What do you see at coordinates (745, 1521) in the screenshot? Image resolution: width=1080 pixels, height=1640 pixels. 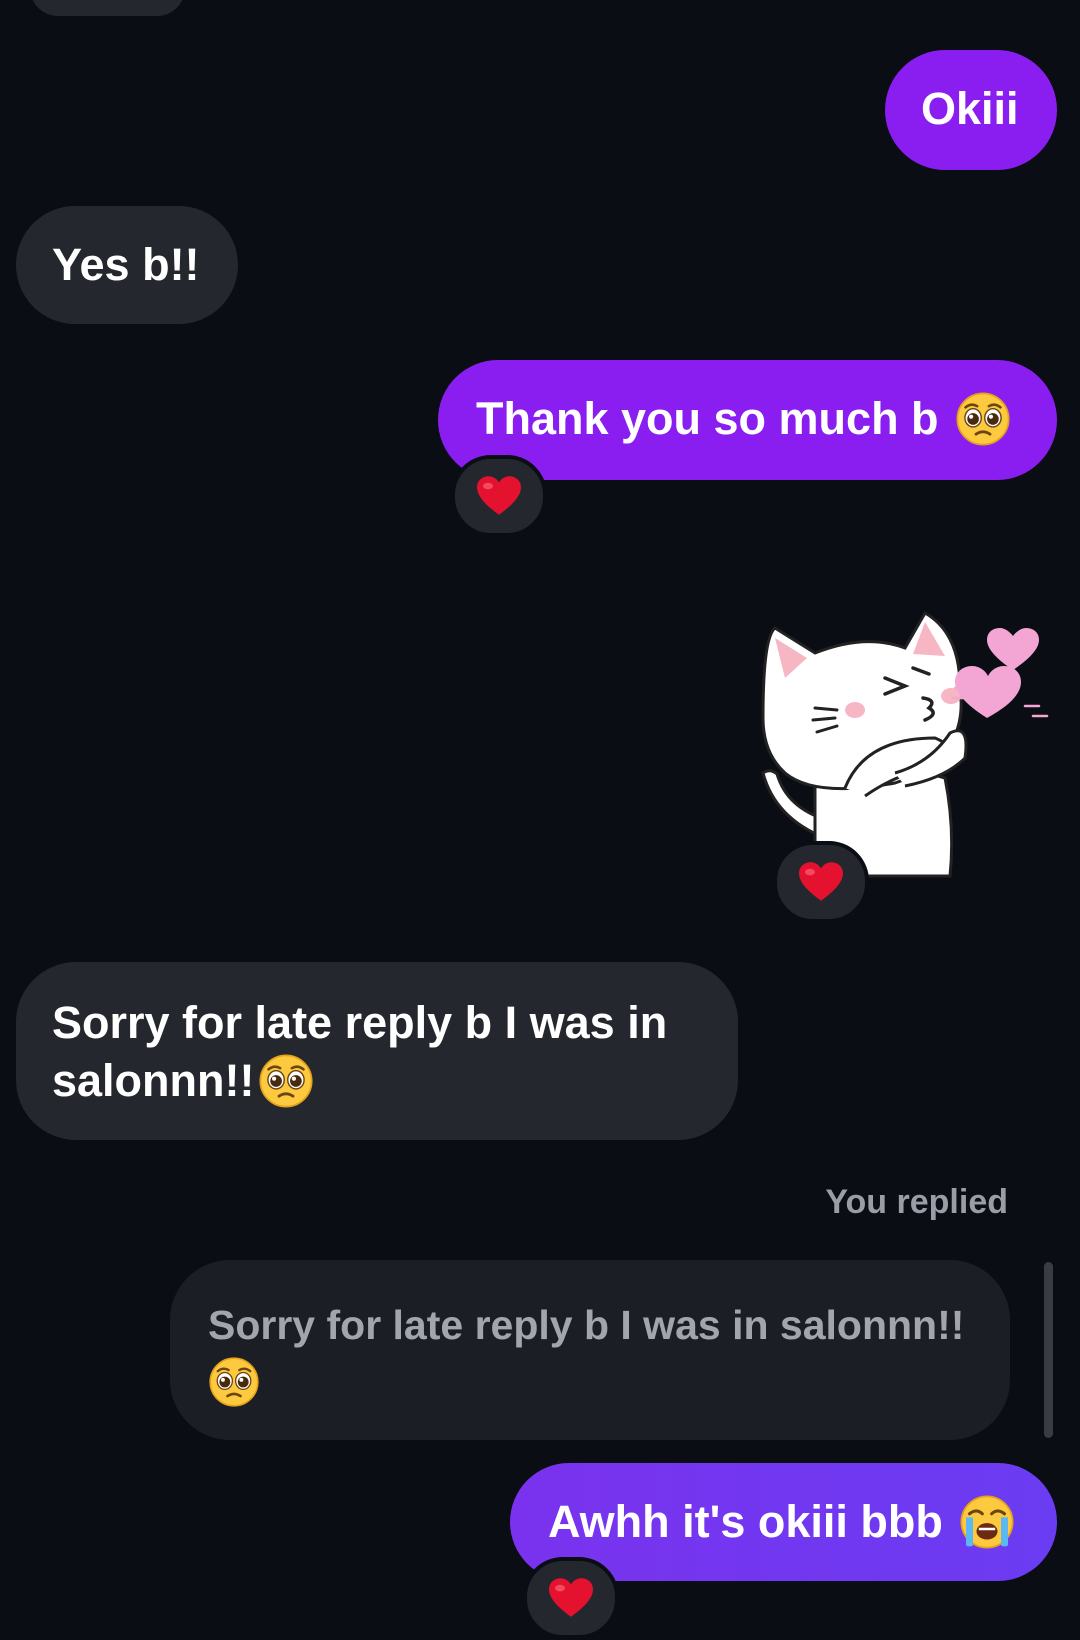 I see `message-text: Awhh it's okiii bbb` at bounding box center [745, 1521].